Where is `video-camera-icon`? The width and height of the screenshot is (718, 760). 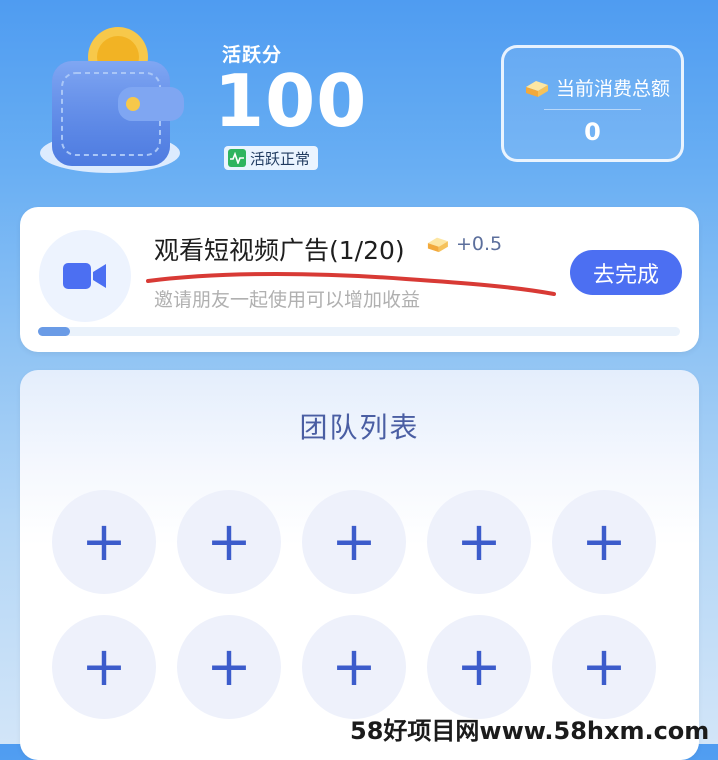 video-camera-icon is located at coordinates (84, 276).